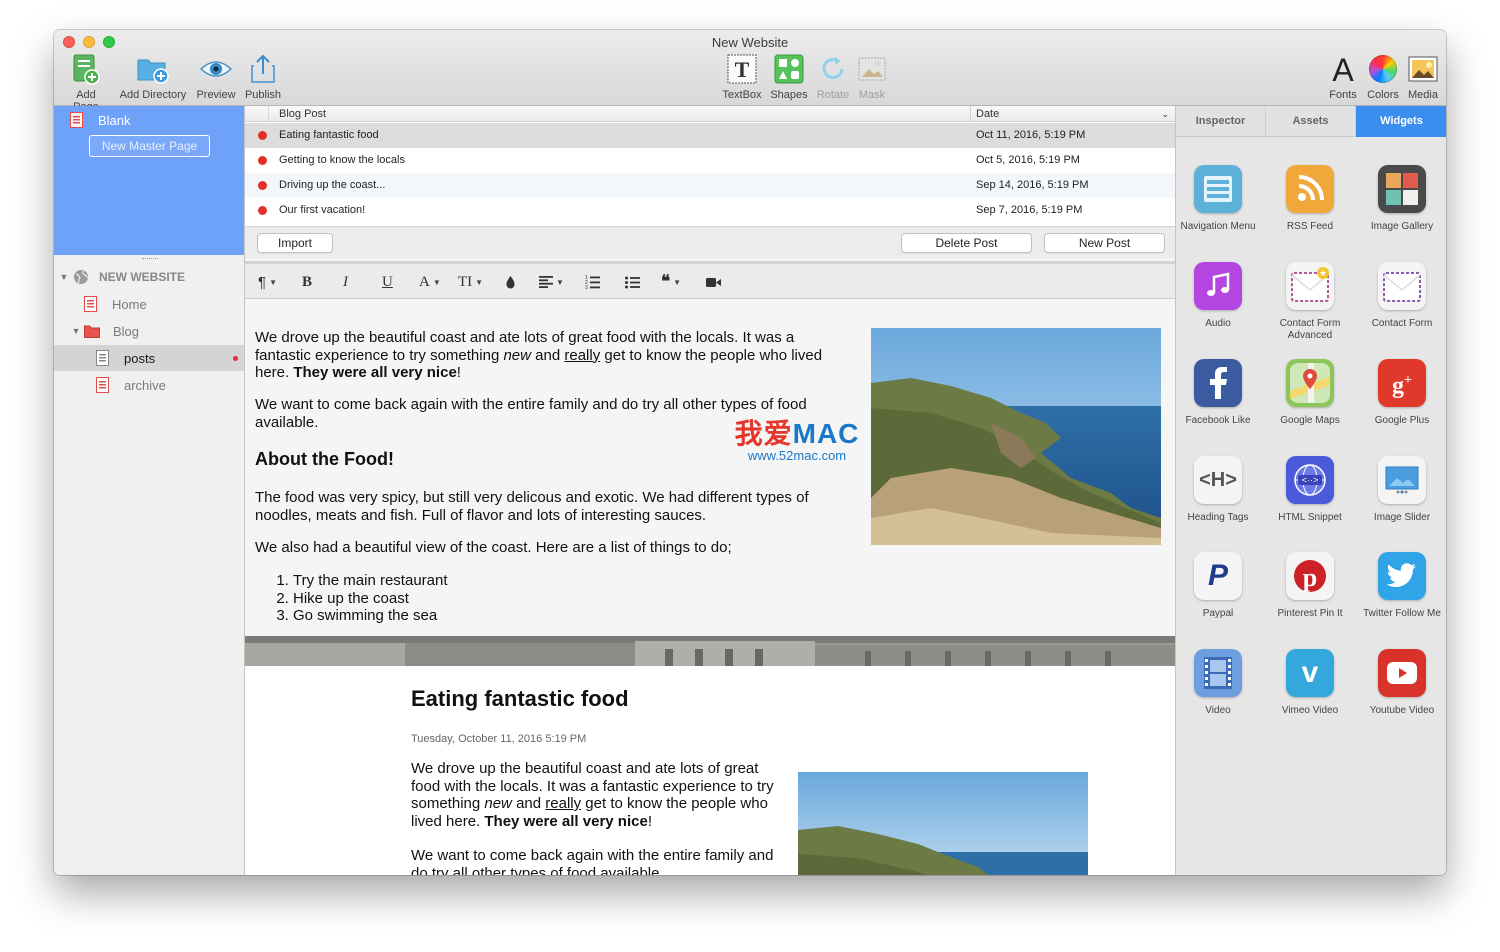 The height and width of the screenshot is (952, 1500). Describe the element at coordinates (1343, 76) in the screenshot. I see `fonts-button: A Fonts` at that location.